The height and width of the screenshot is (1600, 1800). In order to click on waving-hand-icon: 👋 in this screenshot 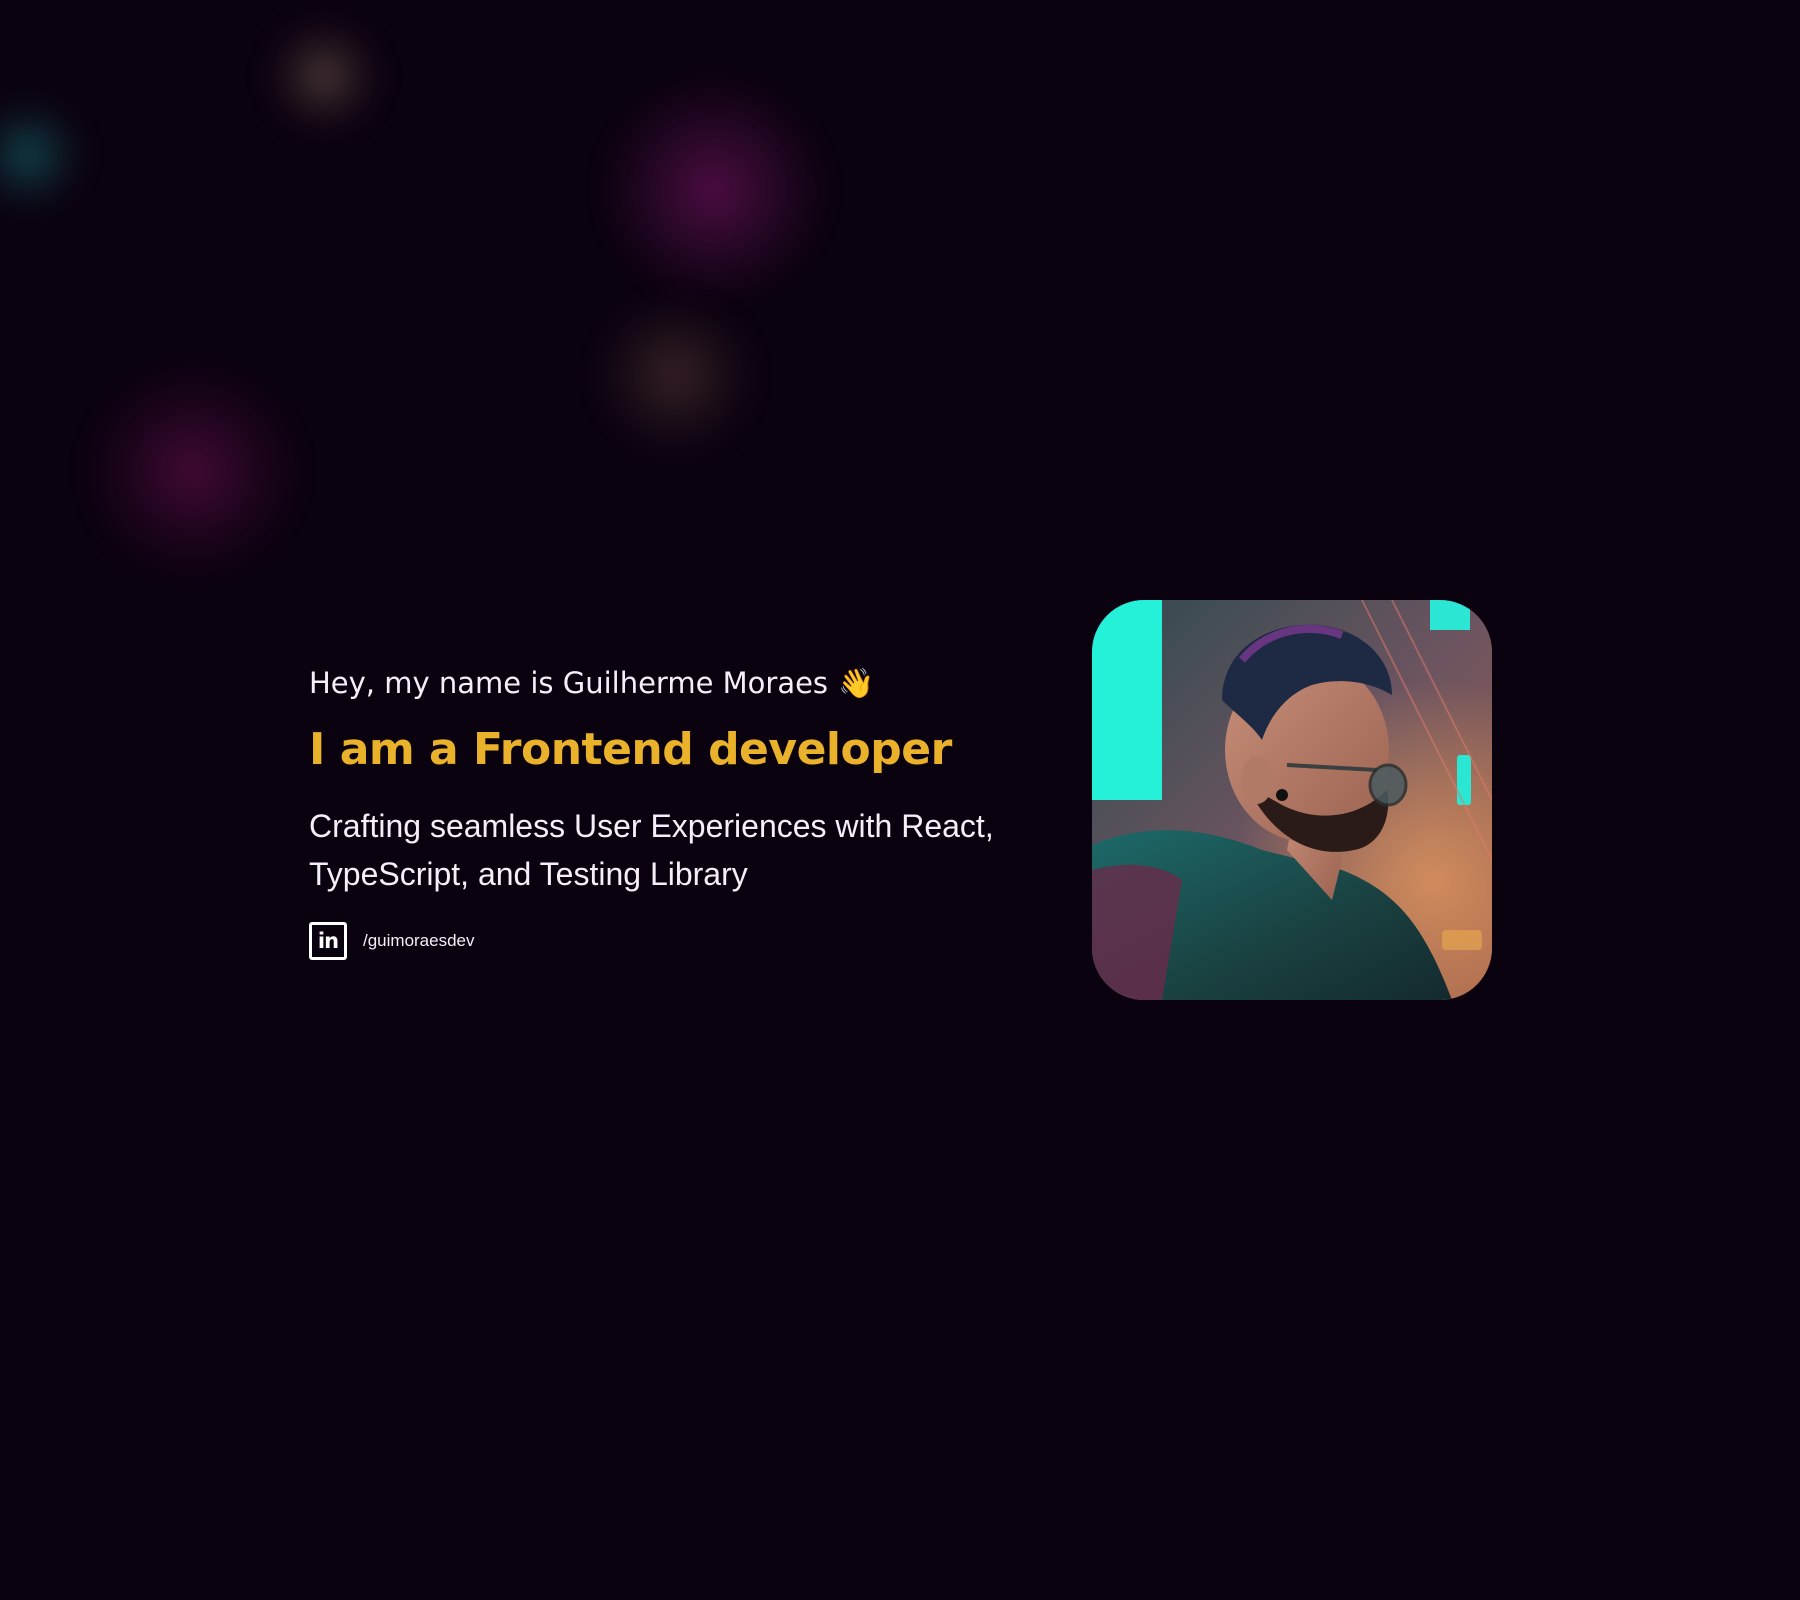, I will do `click(856, 682)`.